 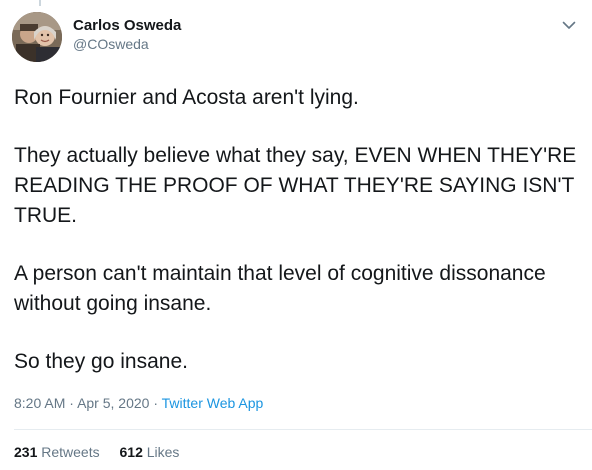 I want to click on tweet-paragraph: So they go insane., so click(x=101, y=361).